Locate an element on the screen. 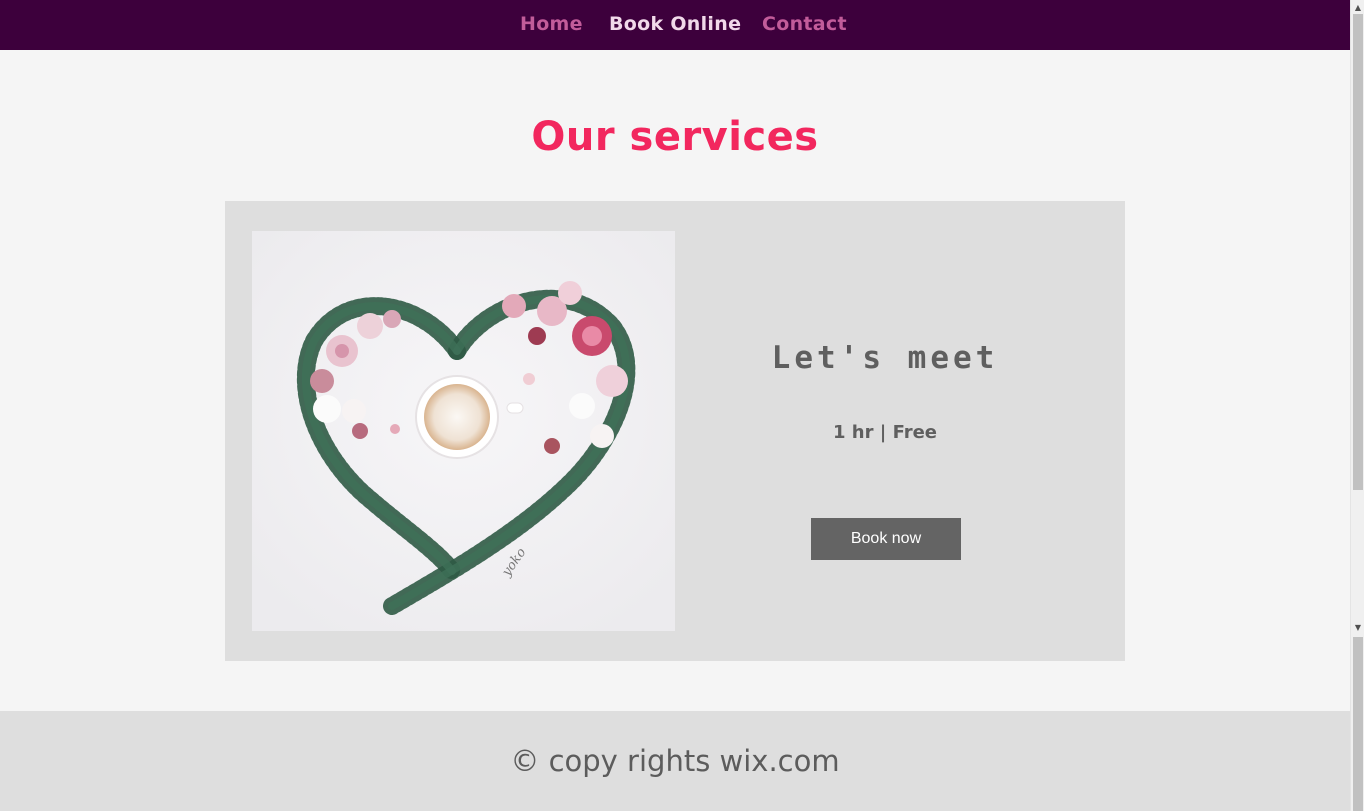 The height and width of the screenshot is (811, 1364). footer: © copy rights wix.com is located at coordinates (675, 761).